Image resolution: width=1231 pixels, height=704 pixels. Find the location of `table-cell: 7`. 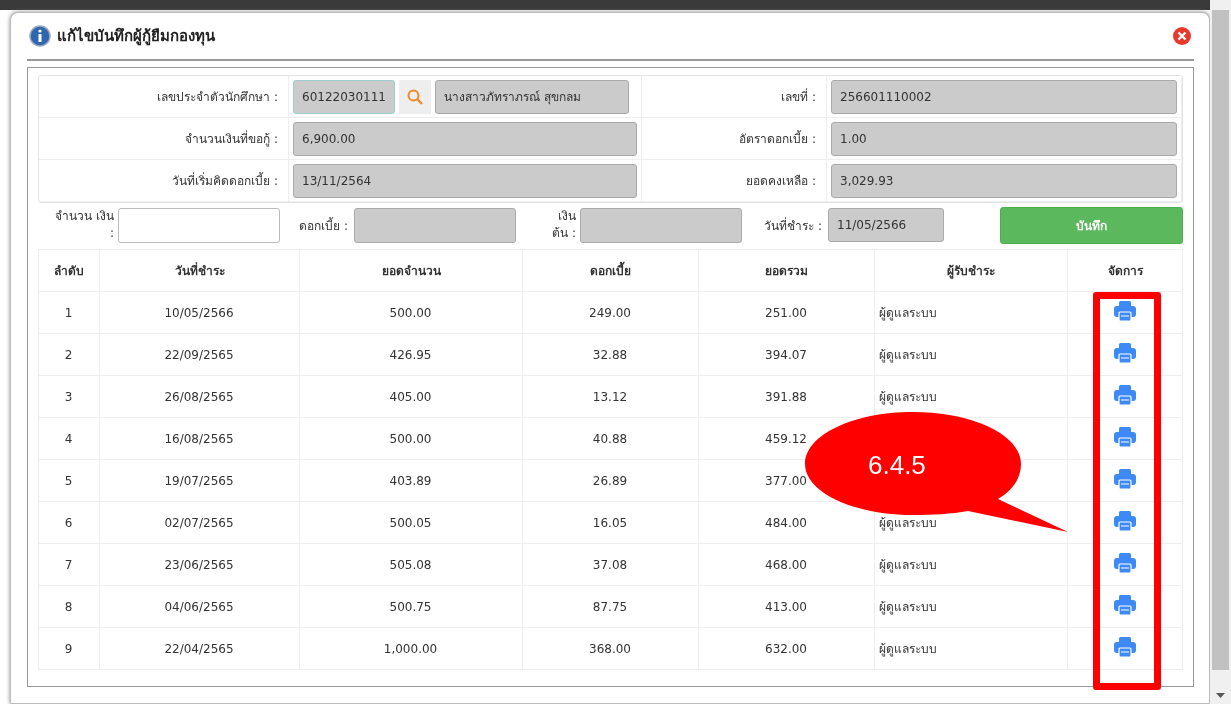

table-cell: 7 is located at coordinates (69, 564).